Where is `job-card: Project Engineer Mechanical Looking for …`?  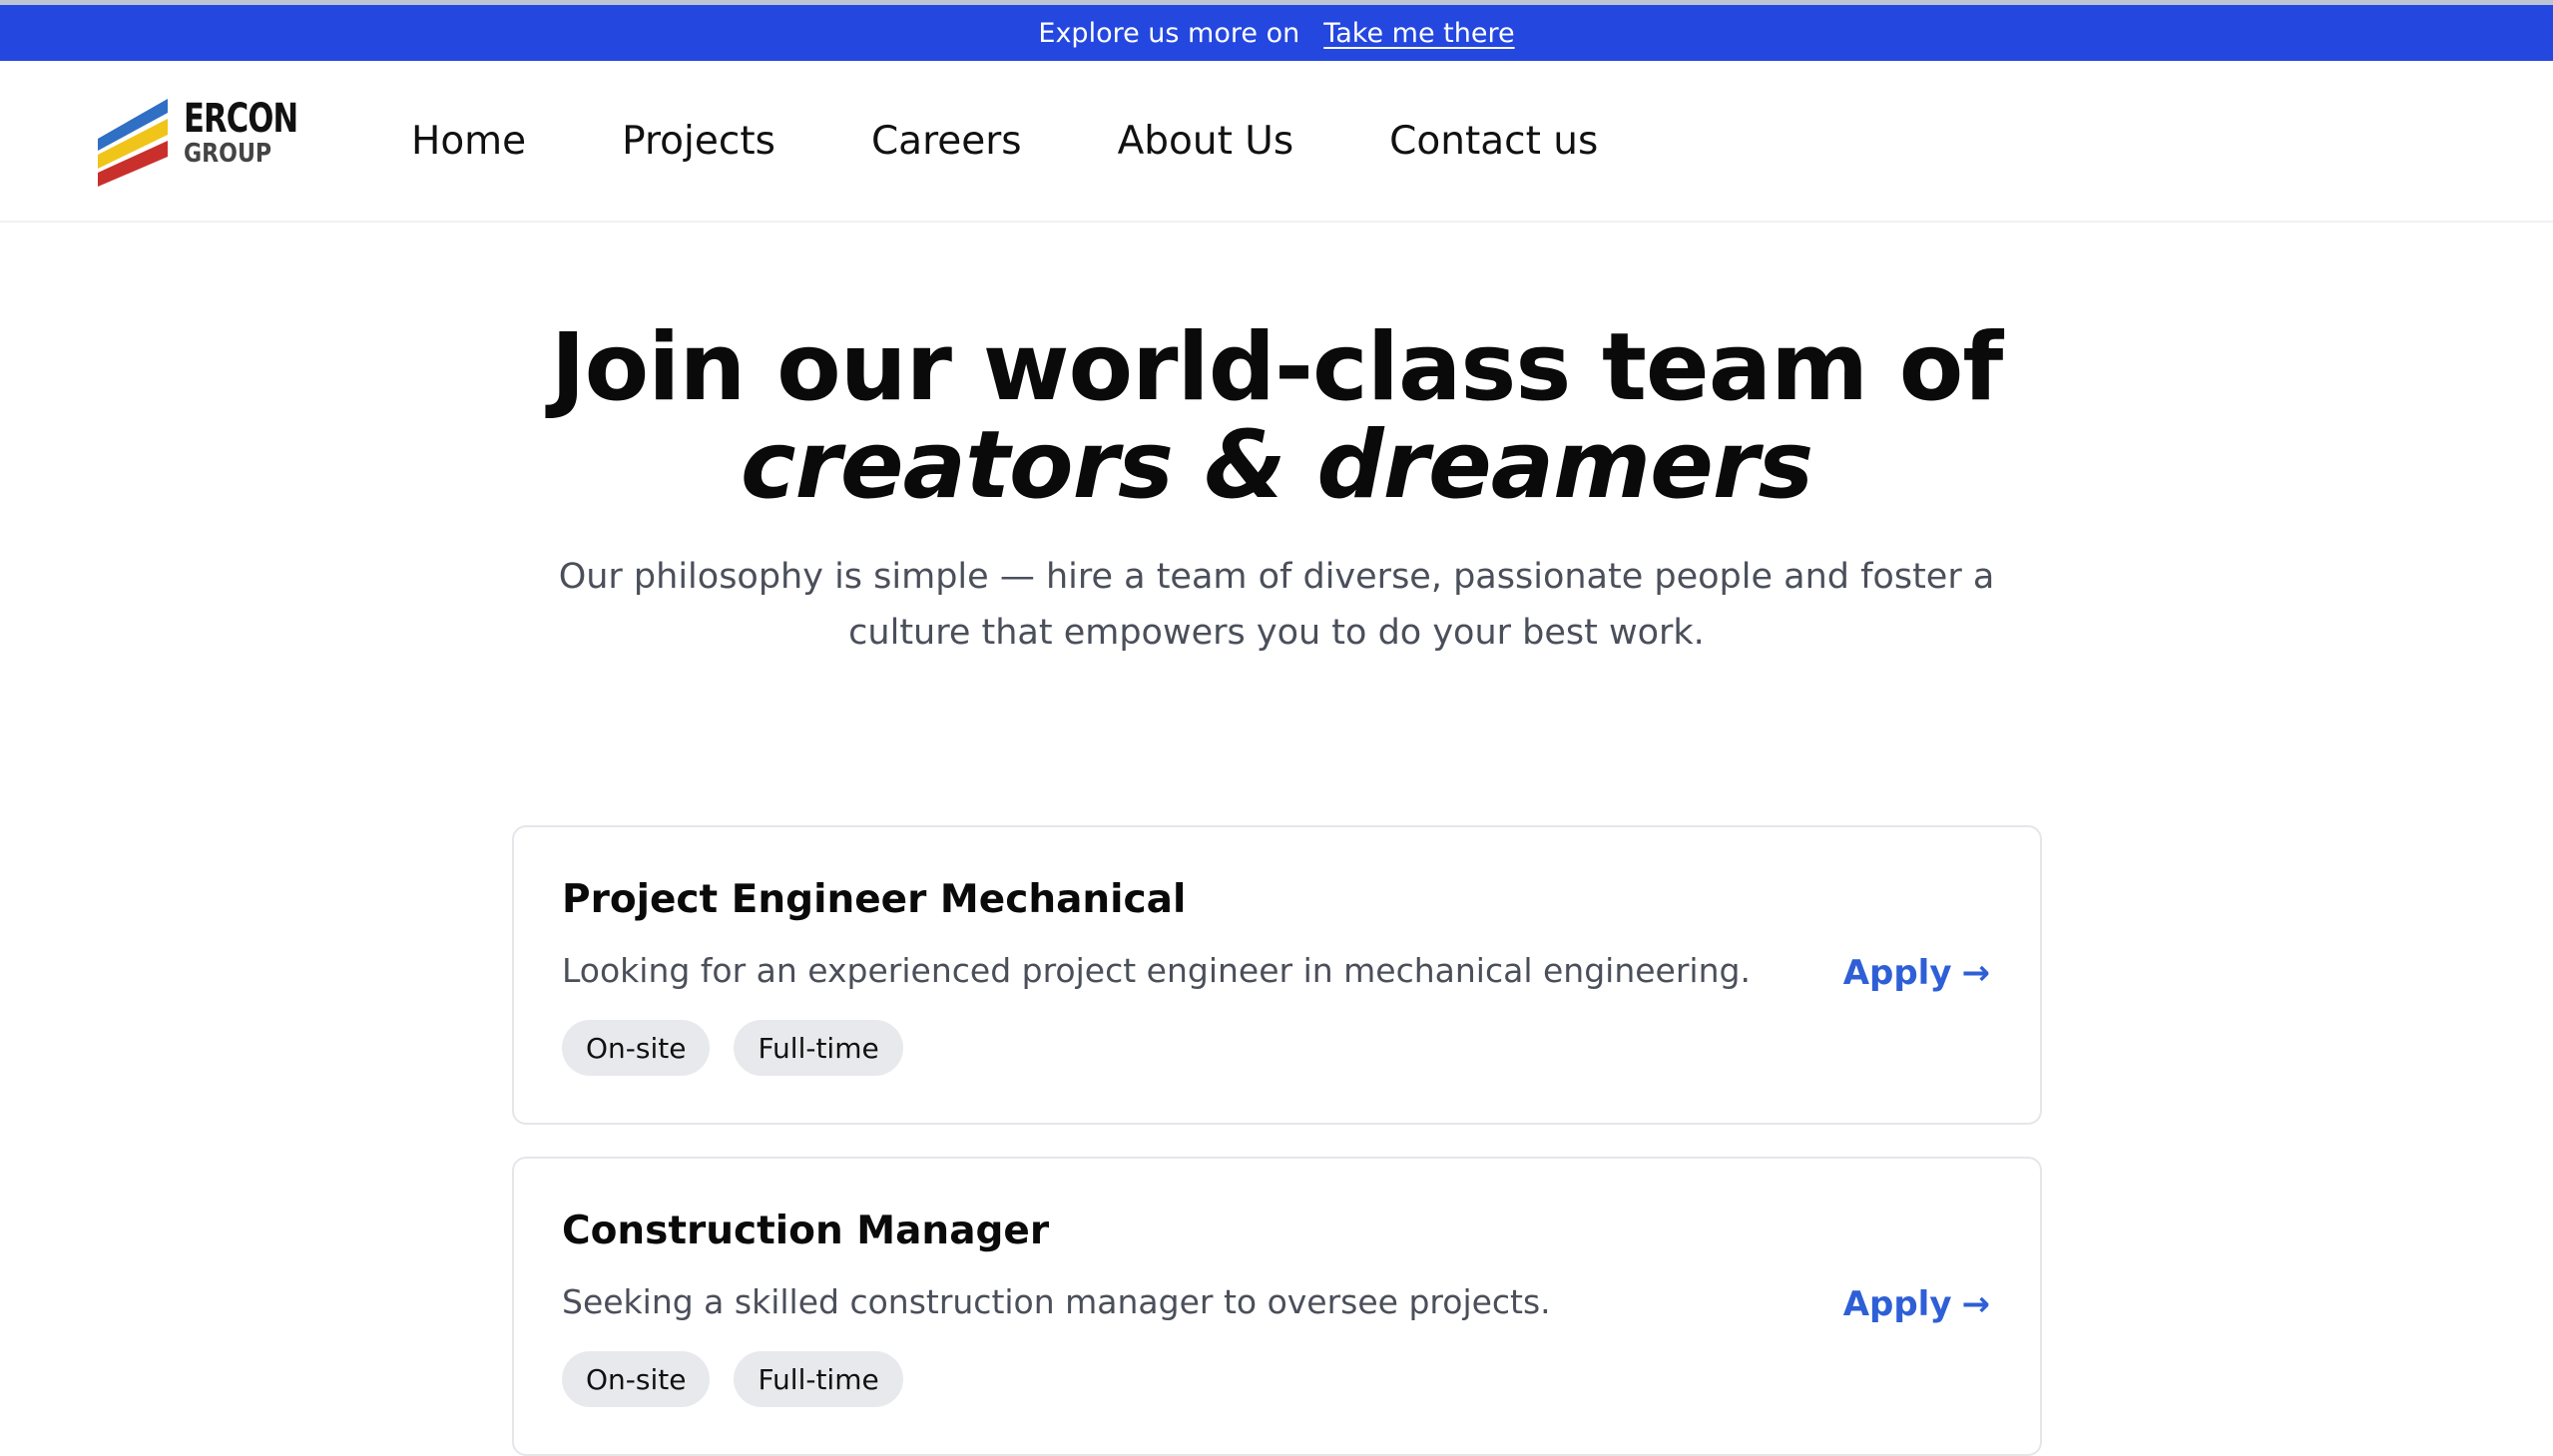
job-card: Project Engineer Mechanical Looking for … is located at coordinates (1277, 975).